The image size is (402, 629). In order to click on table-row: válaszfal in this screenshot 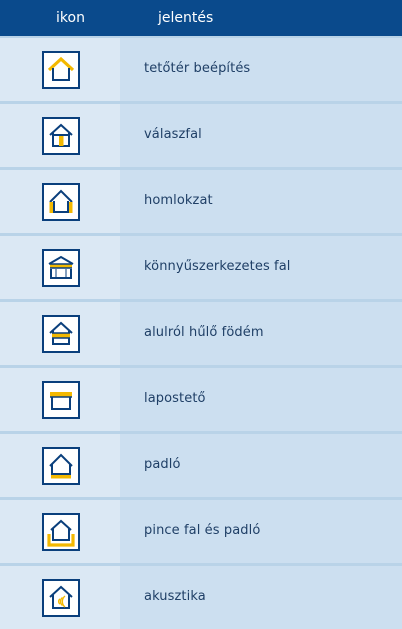, I will do `click(201, 135)`.